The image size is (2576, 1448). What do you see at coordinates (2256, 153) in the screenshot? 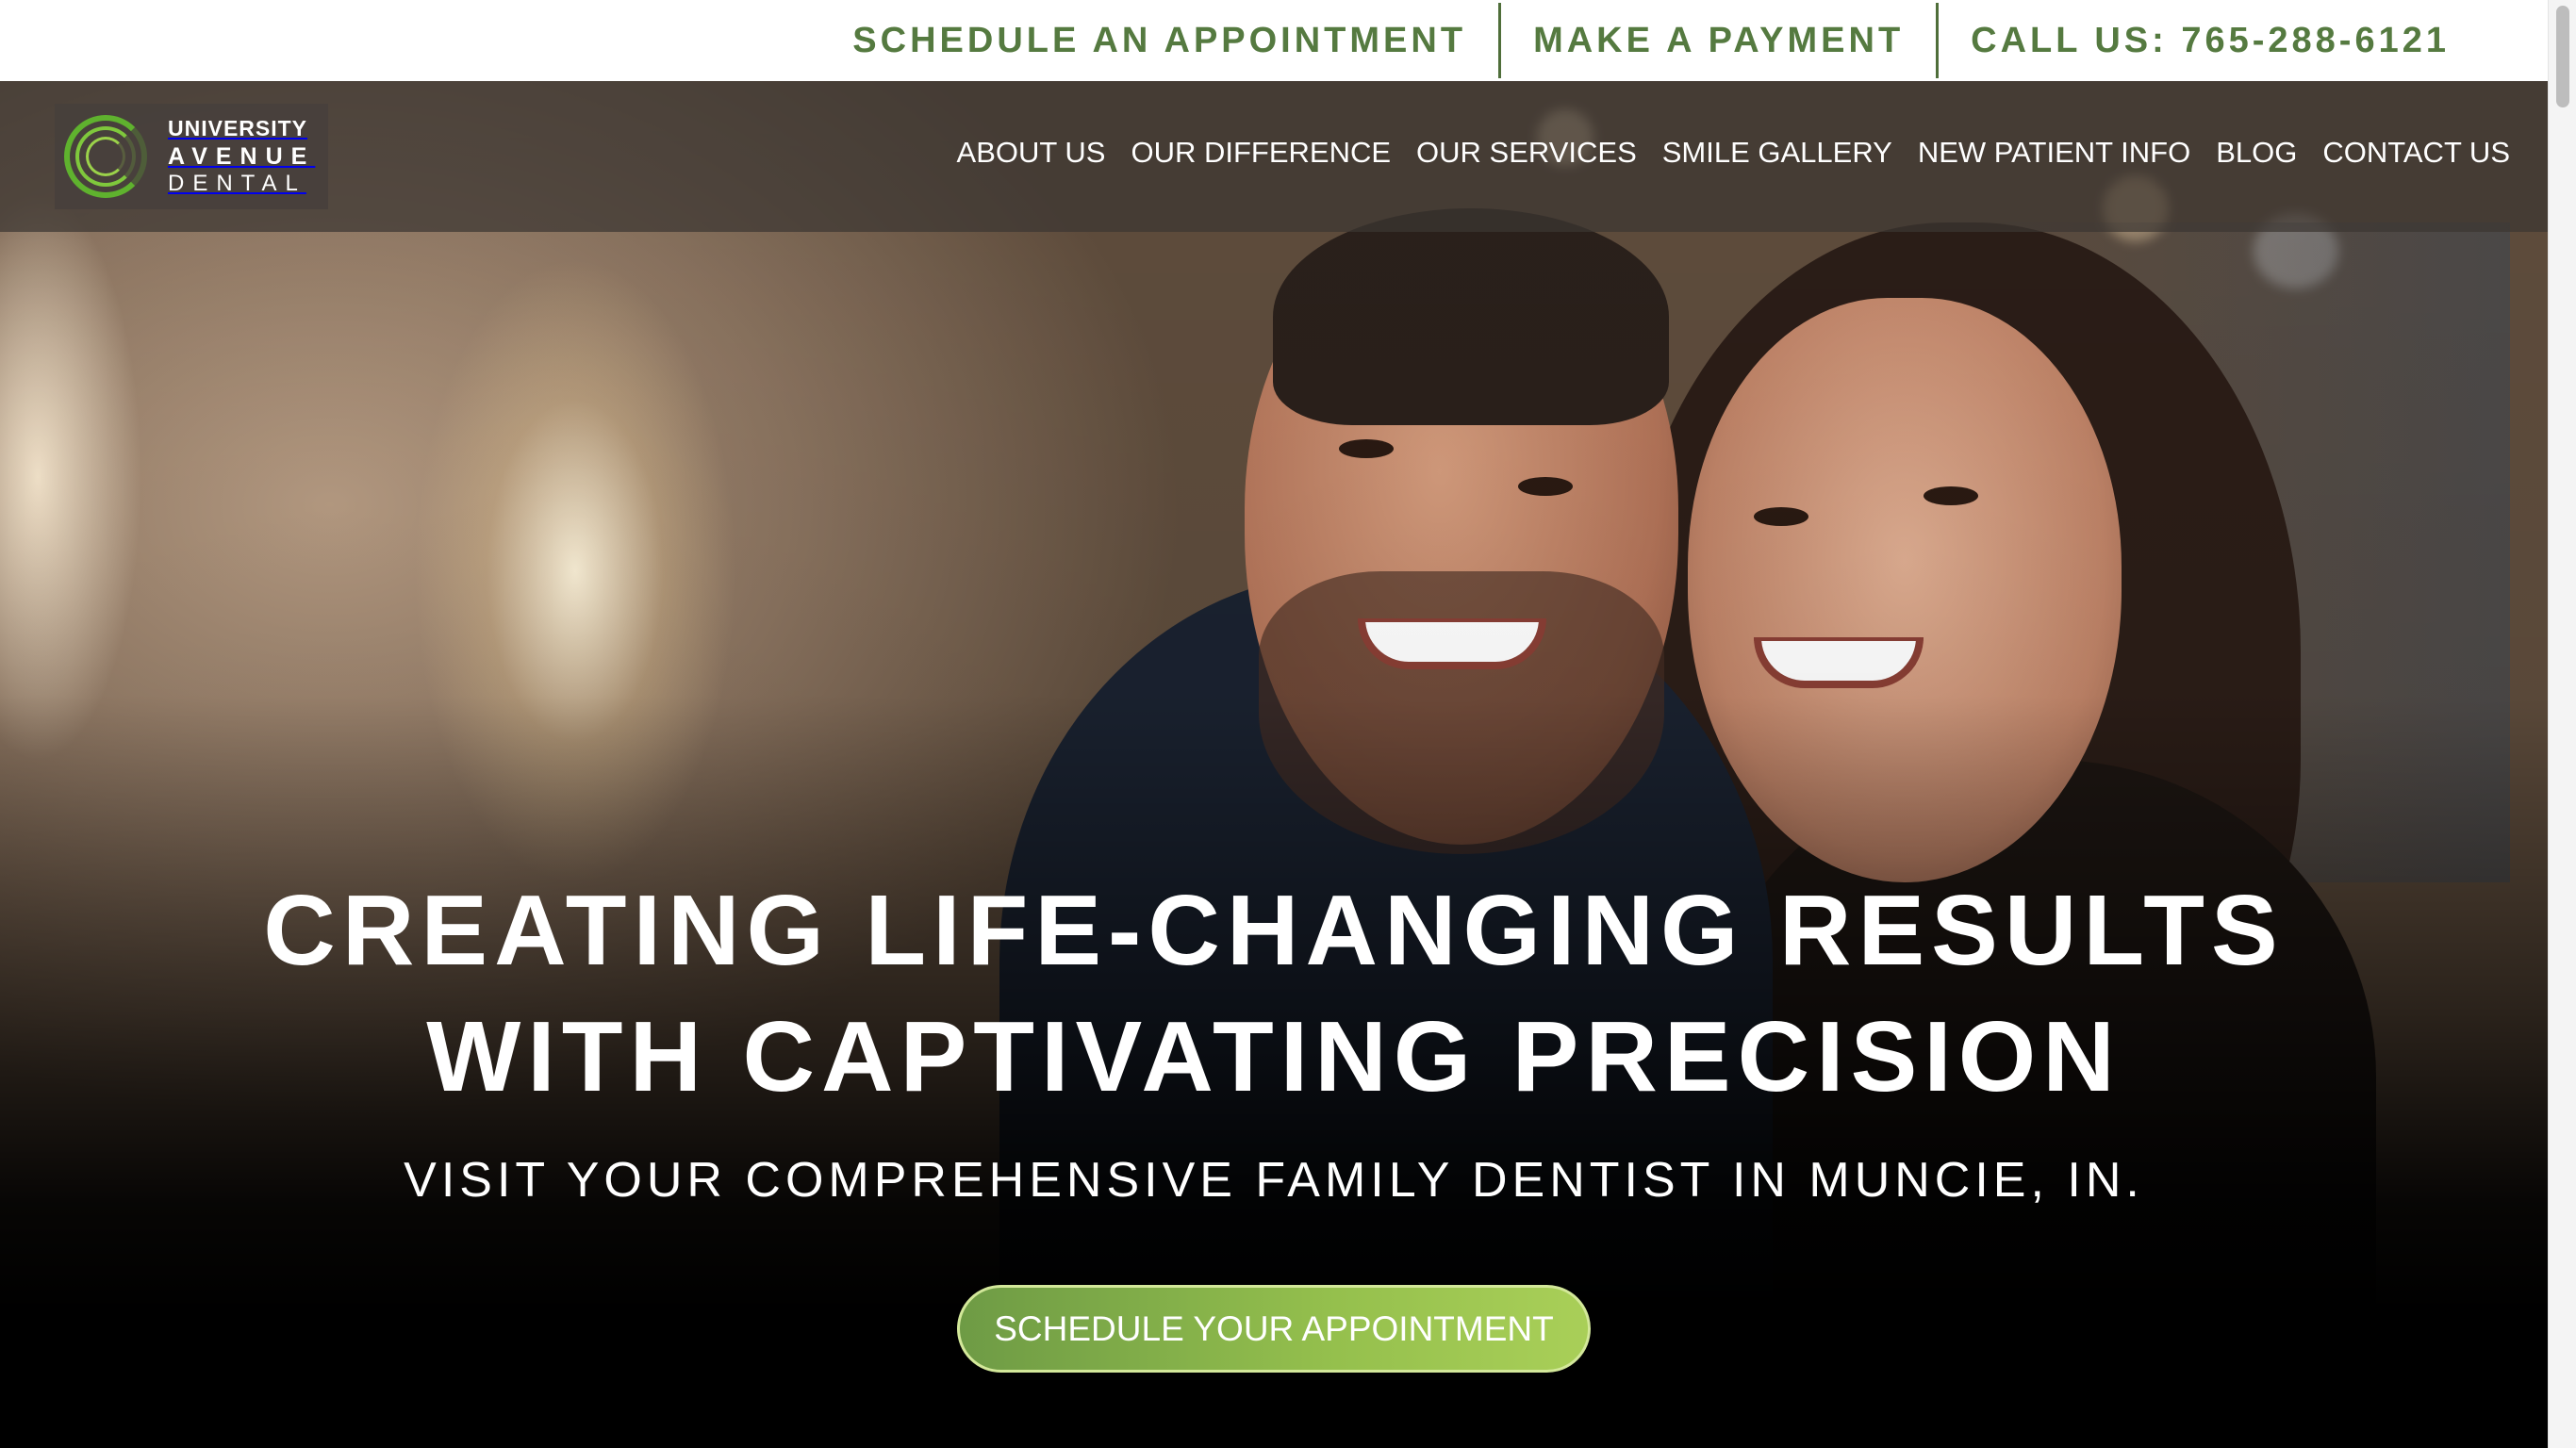
I see `nav-blog: BLOG` at bounding box center [2256, 153].